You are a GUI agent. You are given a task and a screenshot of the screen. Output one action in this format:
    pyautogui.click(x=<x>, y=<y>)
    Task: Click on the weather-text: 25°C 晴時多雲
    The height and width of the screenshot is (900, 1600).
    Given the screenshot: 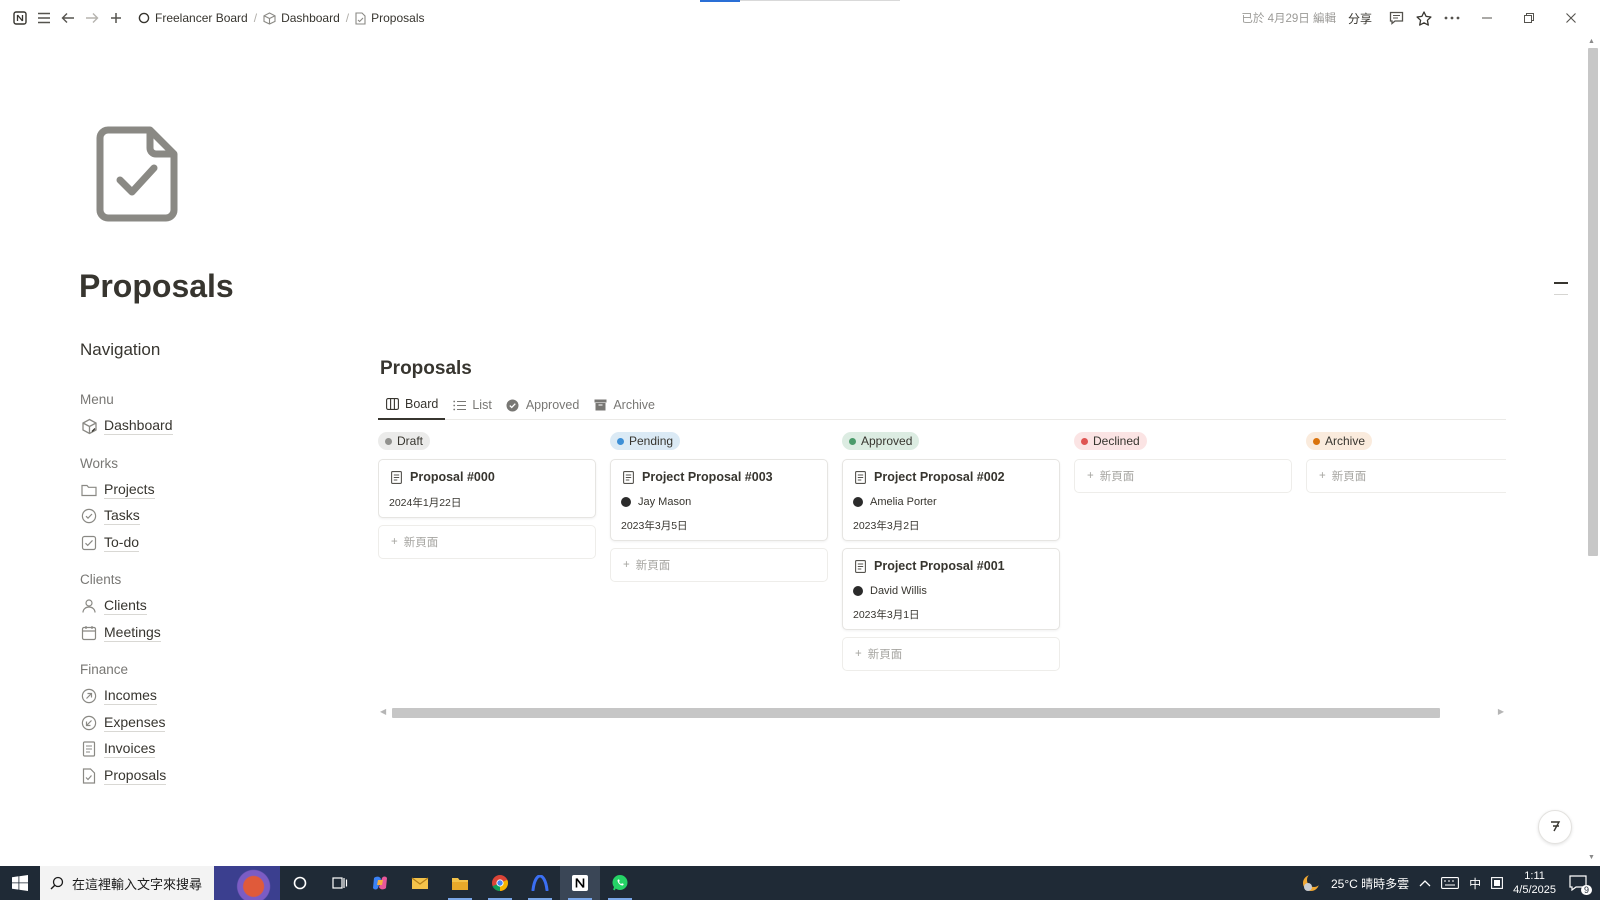 What is the action you would take?
    pyautogui.click(x=1370, y=883)
    